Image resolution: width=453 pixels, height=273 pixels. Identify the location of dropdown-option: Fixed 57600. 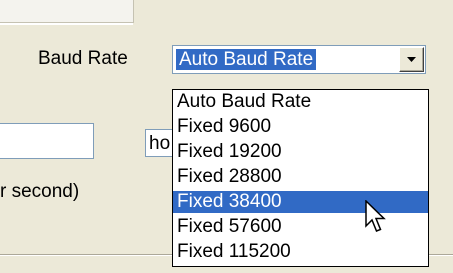
(300, 227).